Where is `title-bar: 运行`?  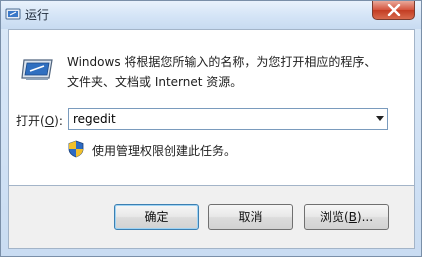 title-bar: 运行 is located at coordinates (211, 15).